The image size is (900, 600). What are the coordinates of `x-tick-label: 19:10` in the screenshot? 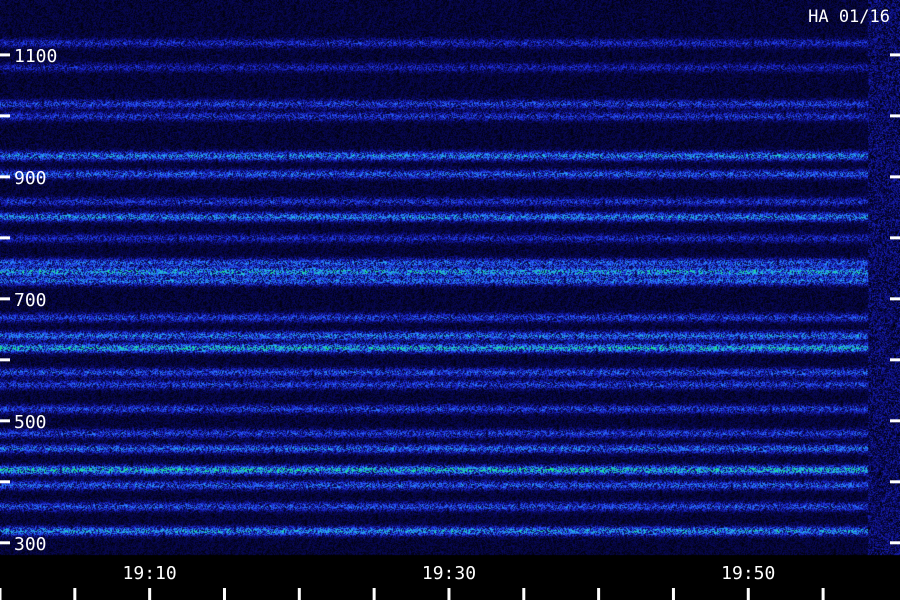 It's located at (150, 573).